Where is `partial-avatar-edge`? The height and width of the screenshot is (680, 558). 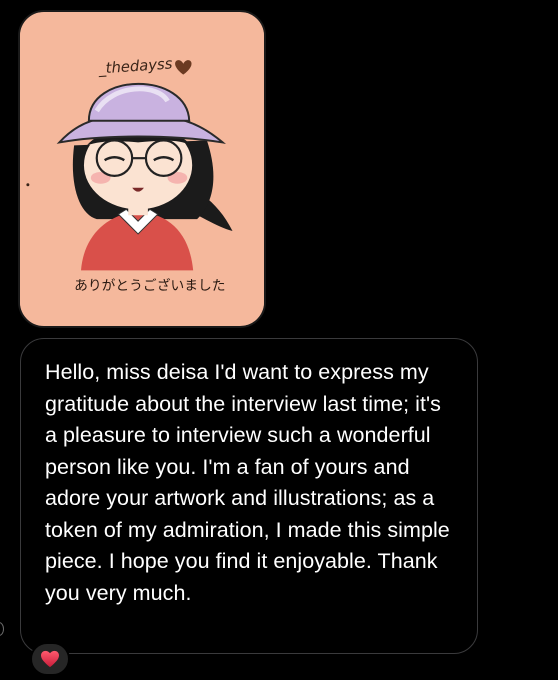 partial-avatar-edge is located at coordinates (2, 629).